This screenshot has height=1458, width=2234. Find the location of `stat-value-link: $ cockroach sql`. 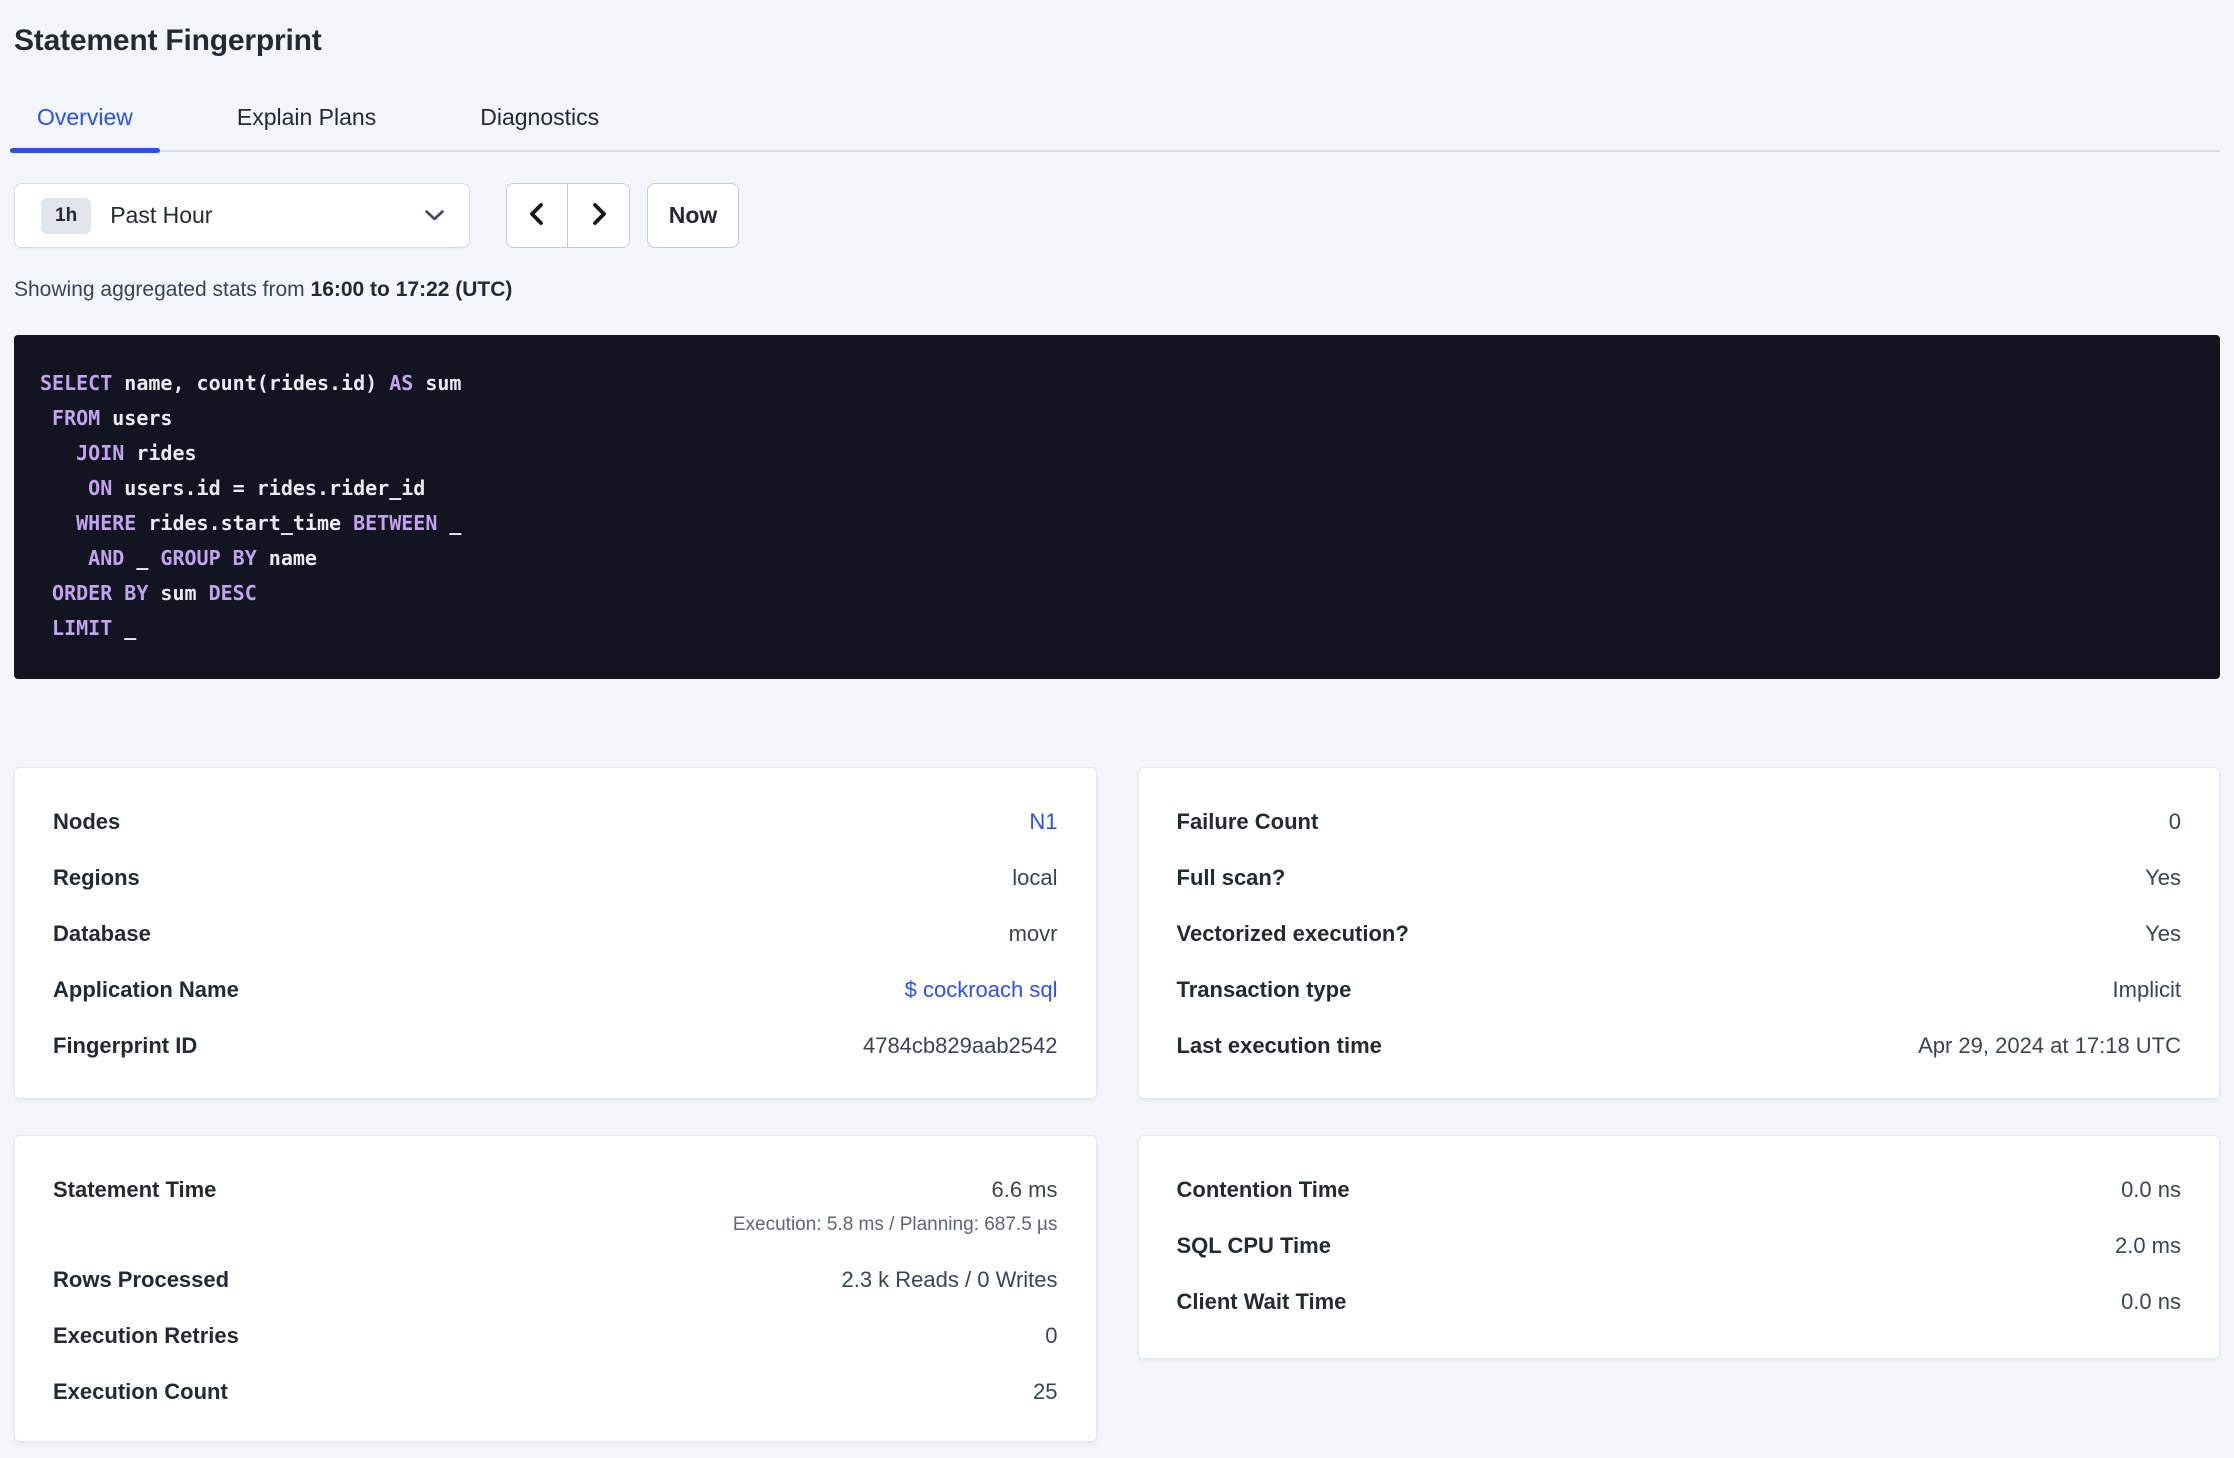

stat-value-link: $ cockroach sql is located at coordinates (981, 989).